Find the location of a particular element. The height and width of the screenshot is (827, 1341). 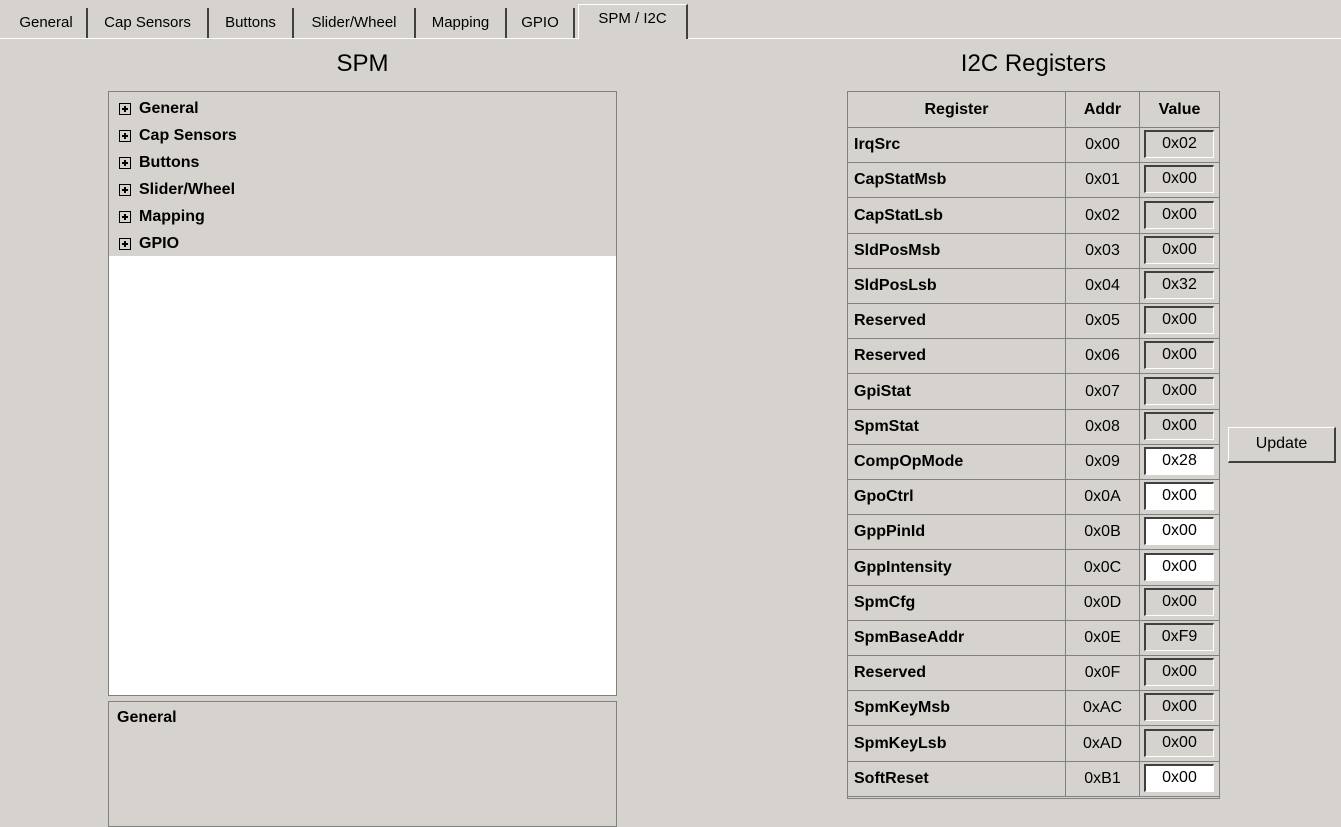

register-addr: 0xAC is located at coordinates (1103, 708).